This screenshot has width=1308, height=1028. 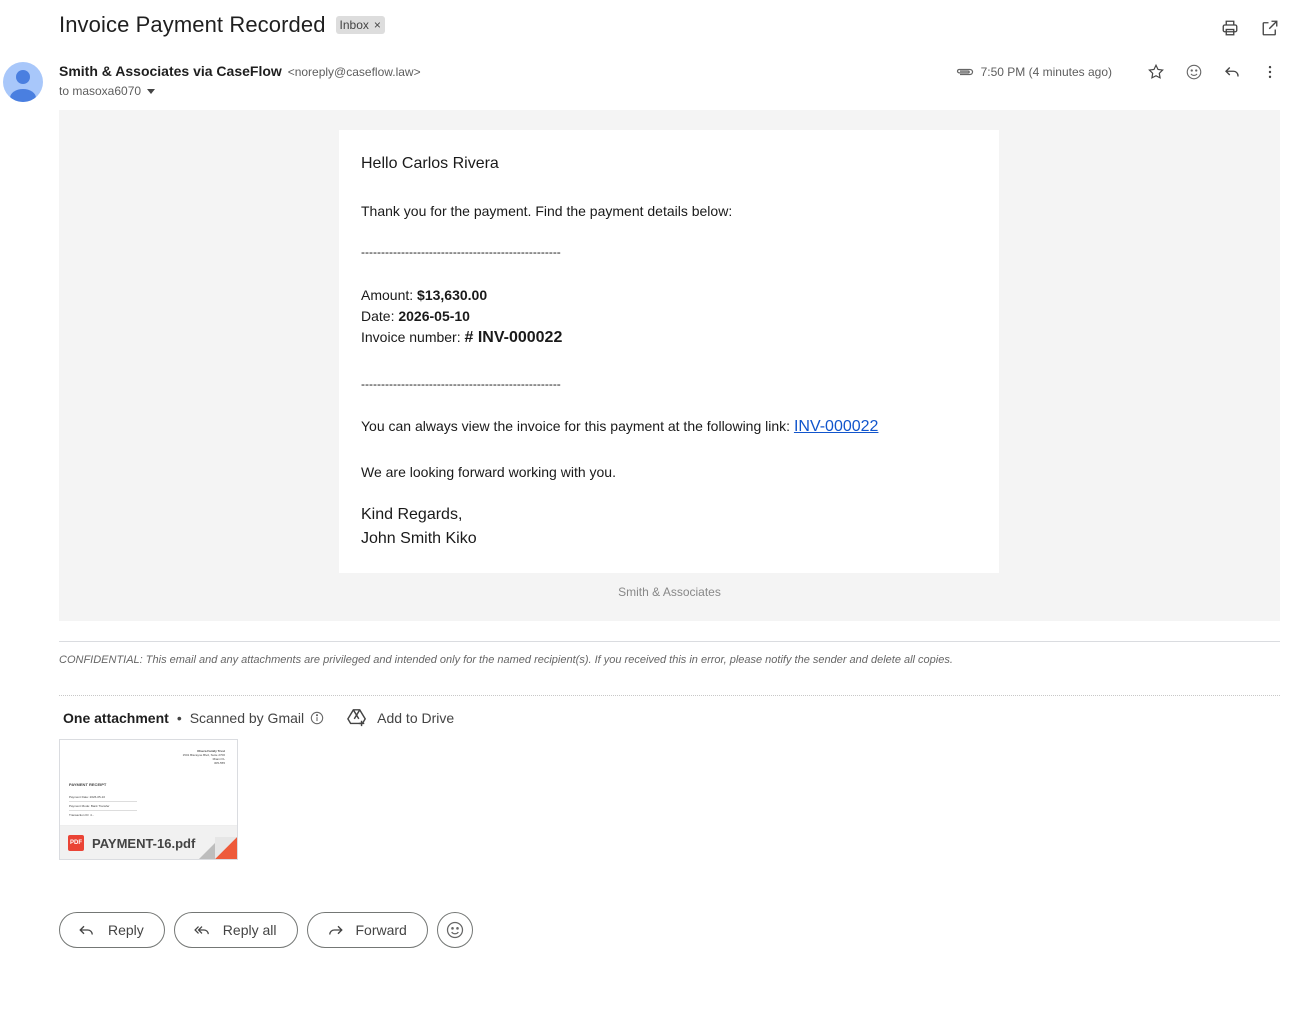 I want to click on open-in-new-icon, so click(x=1270, y=28).